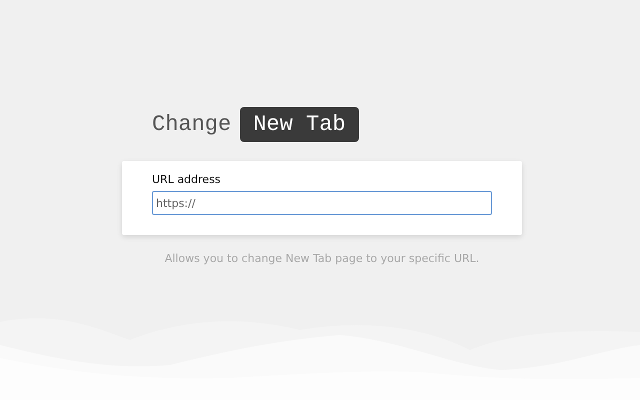 The width and height of the screenshot is (640, 400). I want to click on url-field: https://, so click(322, 203).